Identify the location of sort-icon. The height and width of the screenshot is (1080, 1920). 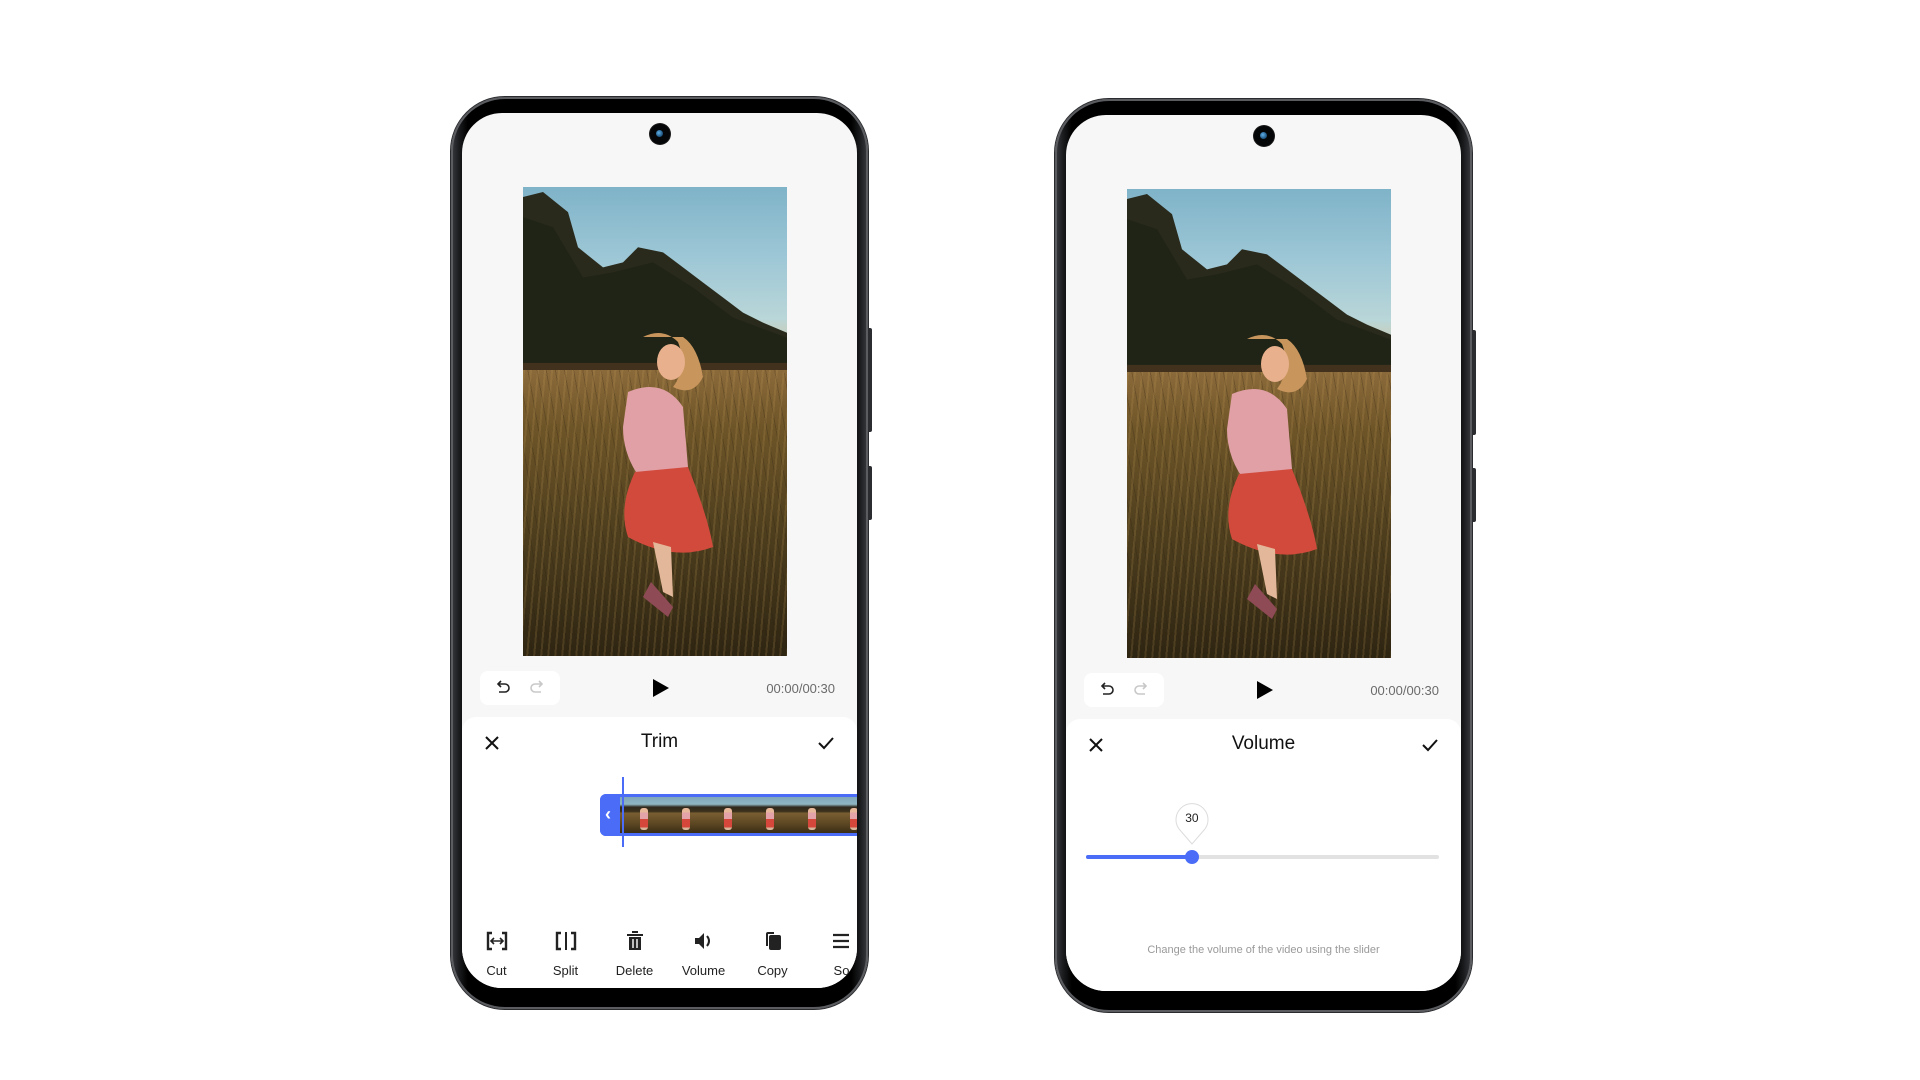
(840, 941).